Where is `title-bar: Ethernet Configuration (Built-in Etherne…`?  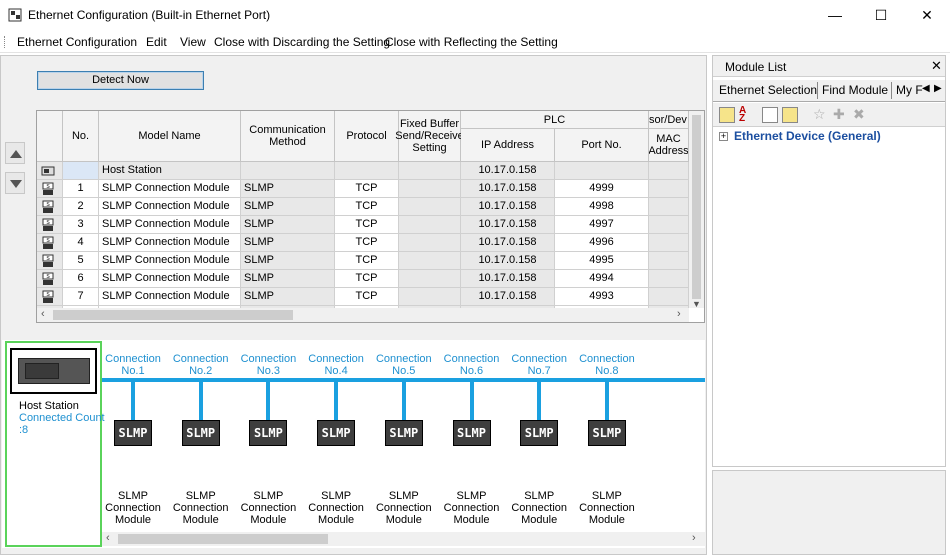 title-bar: Ethernet Configuration (Built-in Etherne… is located at coordinates (475, 15).